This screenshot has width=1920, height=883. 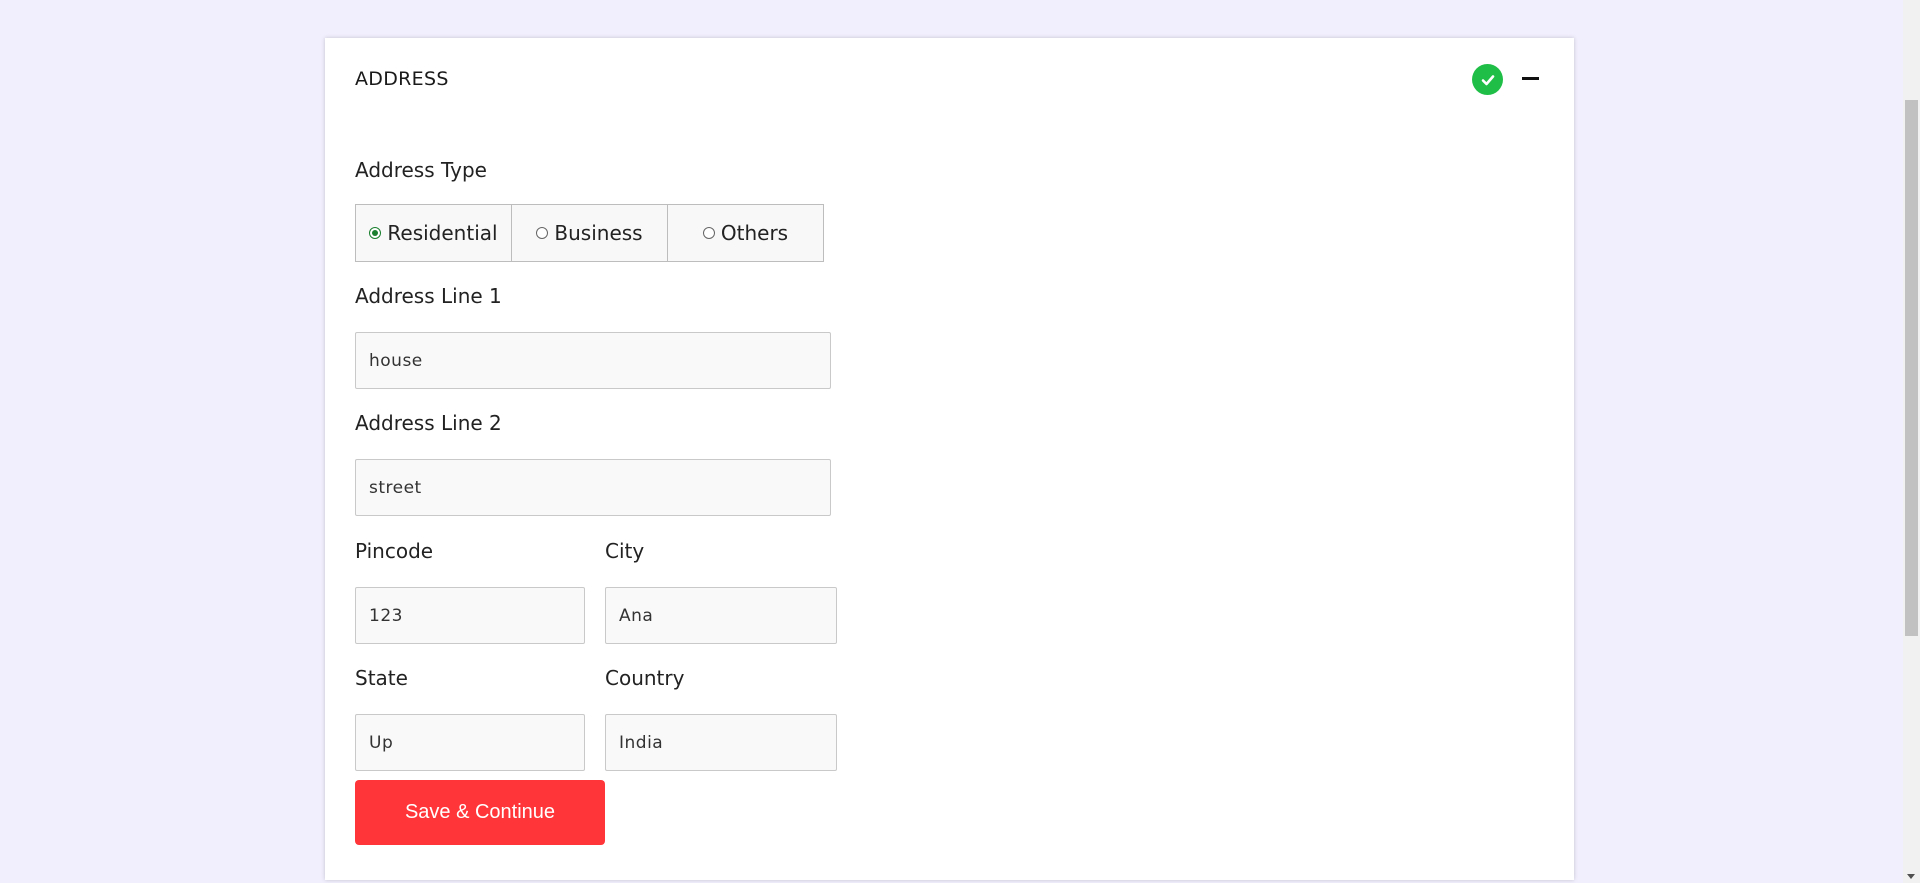 What do you see at coordinates (1487, 79) in the screenshot?
I see `check-circle-icon` at bounding box center [1487, 79].